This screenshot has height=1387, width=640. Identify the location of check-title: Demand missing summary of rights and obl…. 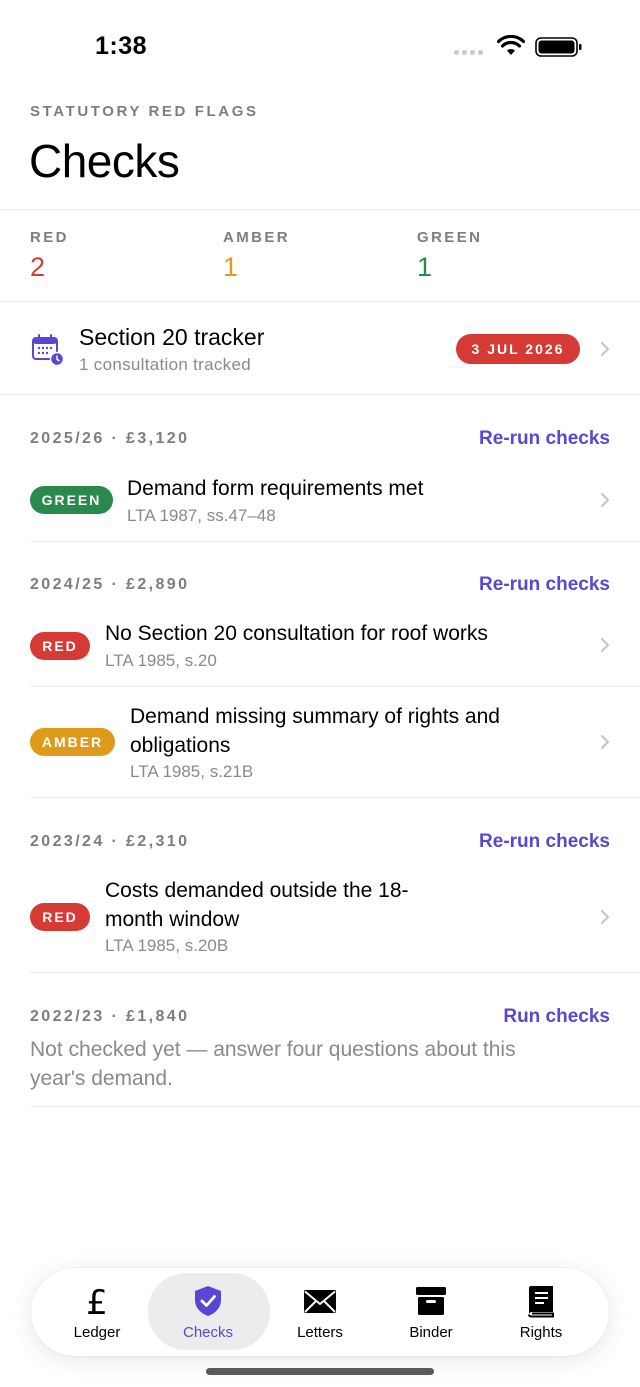
(315, 731).